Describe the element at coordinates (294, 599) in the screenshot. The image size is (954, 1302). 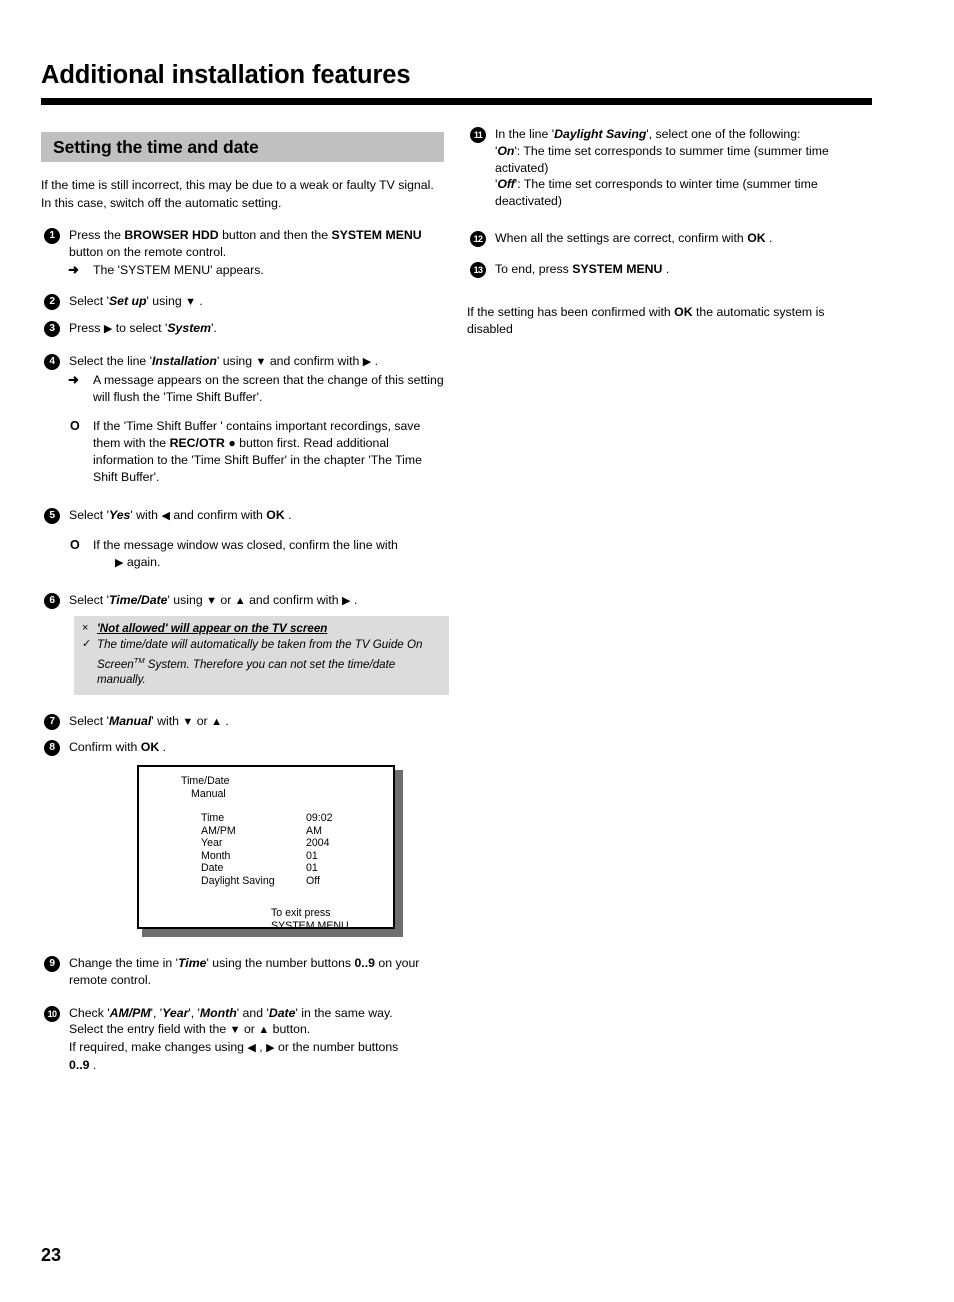
I see `step-6-text-d: and confirm with` at that location.